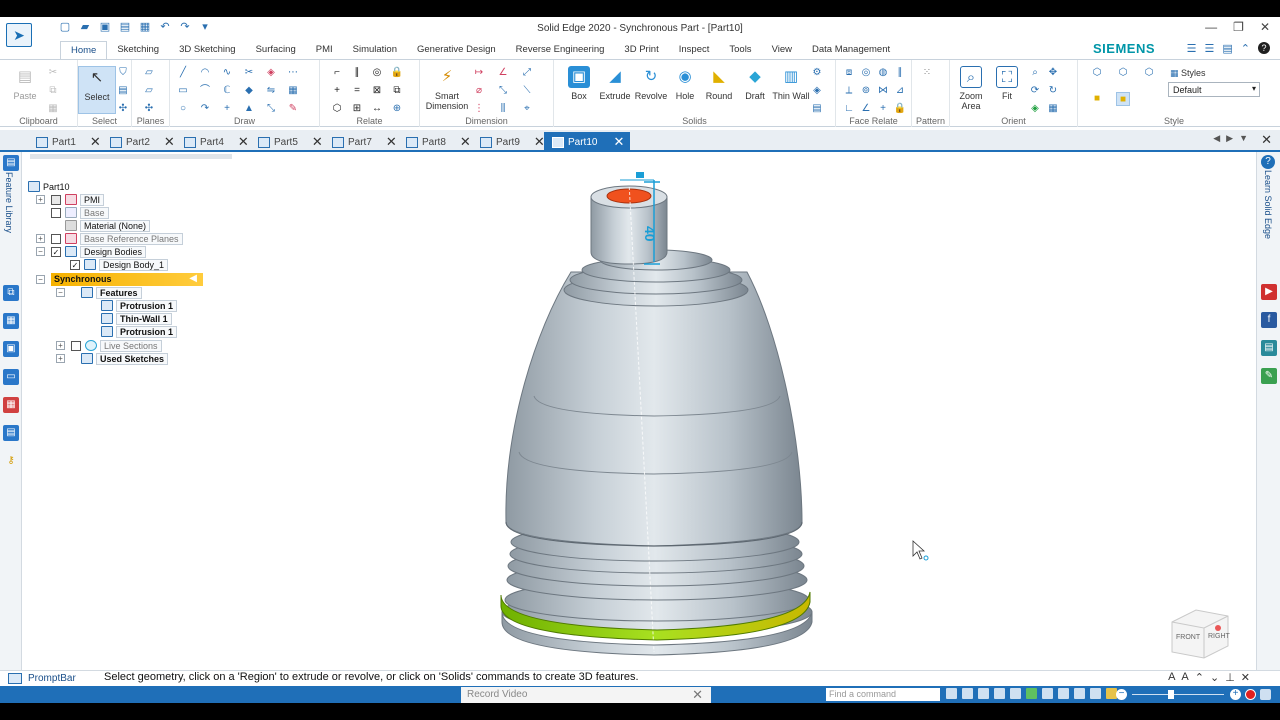  What do you see at coordinates (1230, 677) in the screenshot?
I see `pin-icon: ⊥` at bounding box center [1230, 677].